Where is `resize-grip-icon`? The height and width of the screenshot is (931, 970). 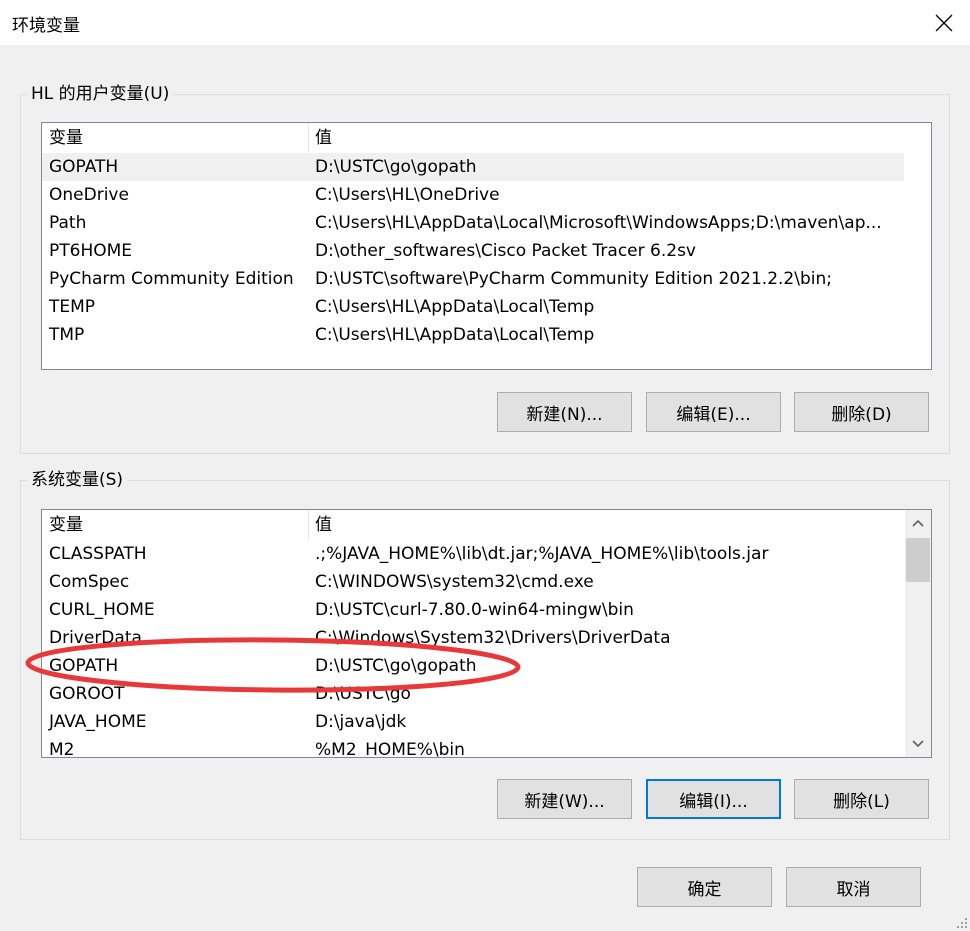
resize-grip-icon is located at coordinates (962, 923).